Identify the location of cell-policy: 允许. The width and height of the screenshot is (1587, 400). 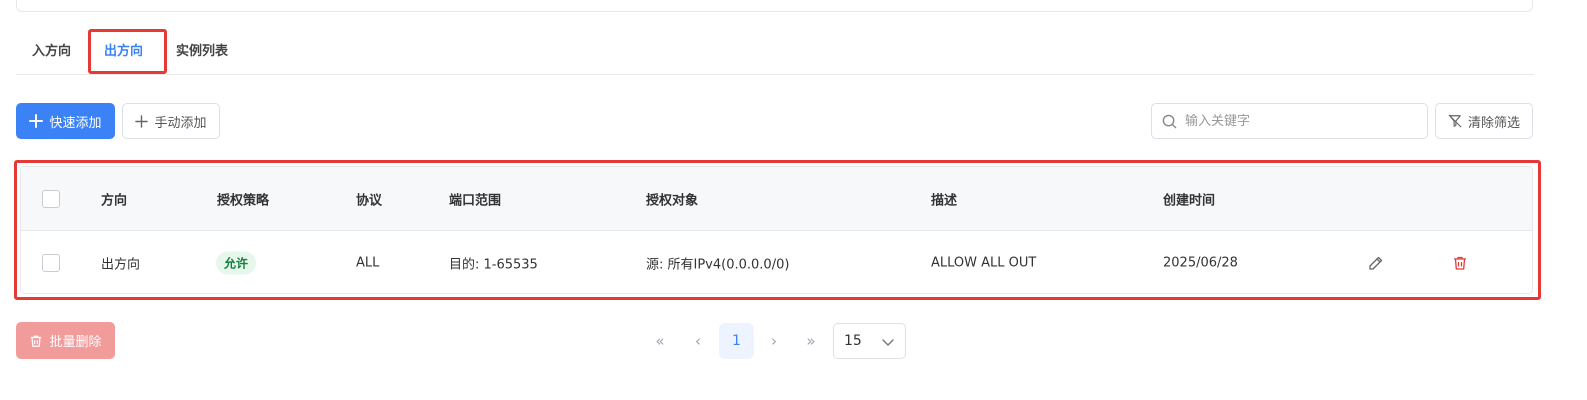
(236, 262).